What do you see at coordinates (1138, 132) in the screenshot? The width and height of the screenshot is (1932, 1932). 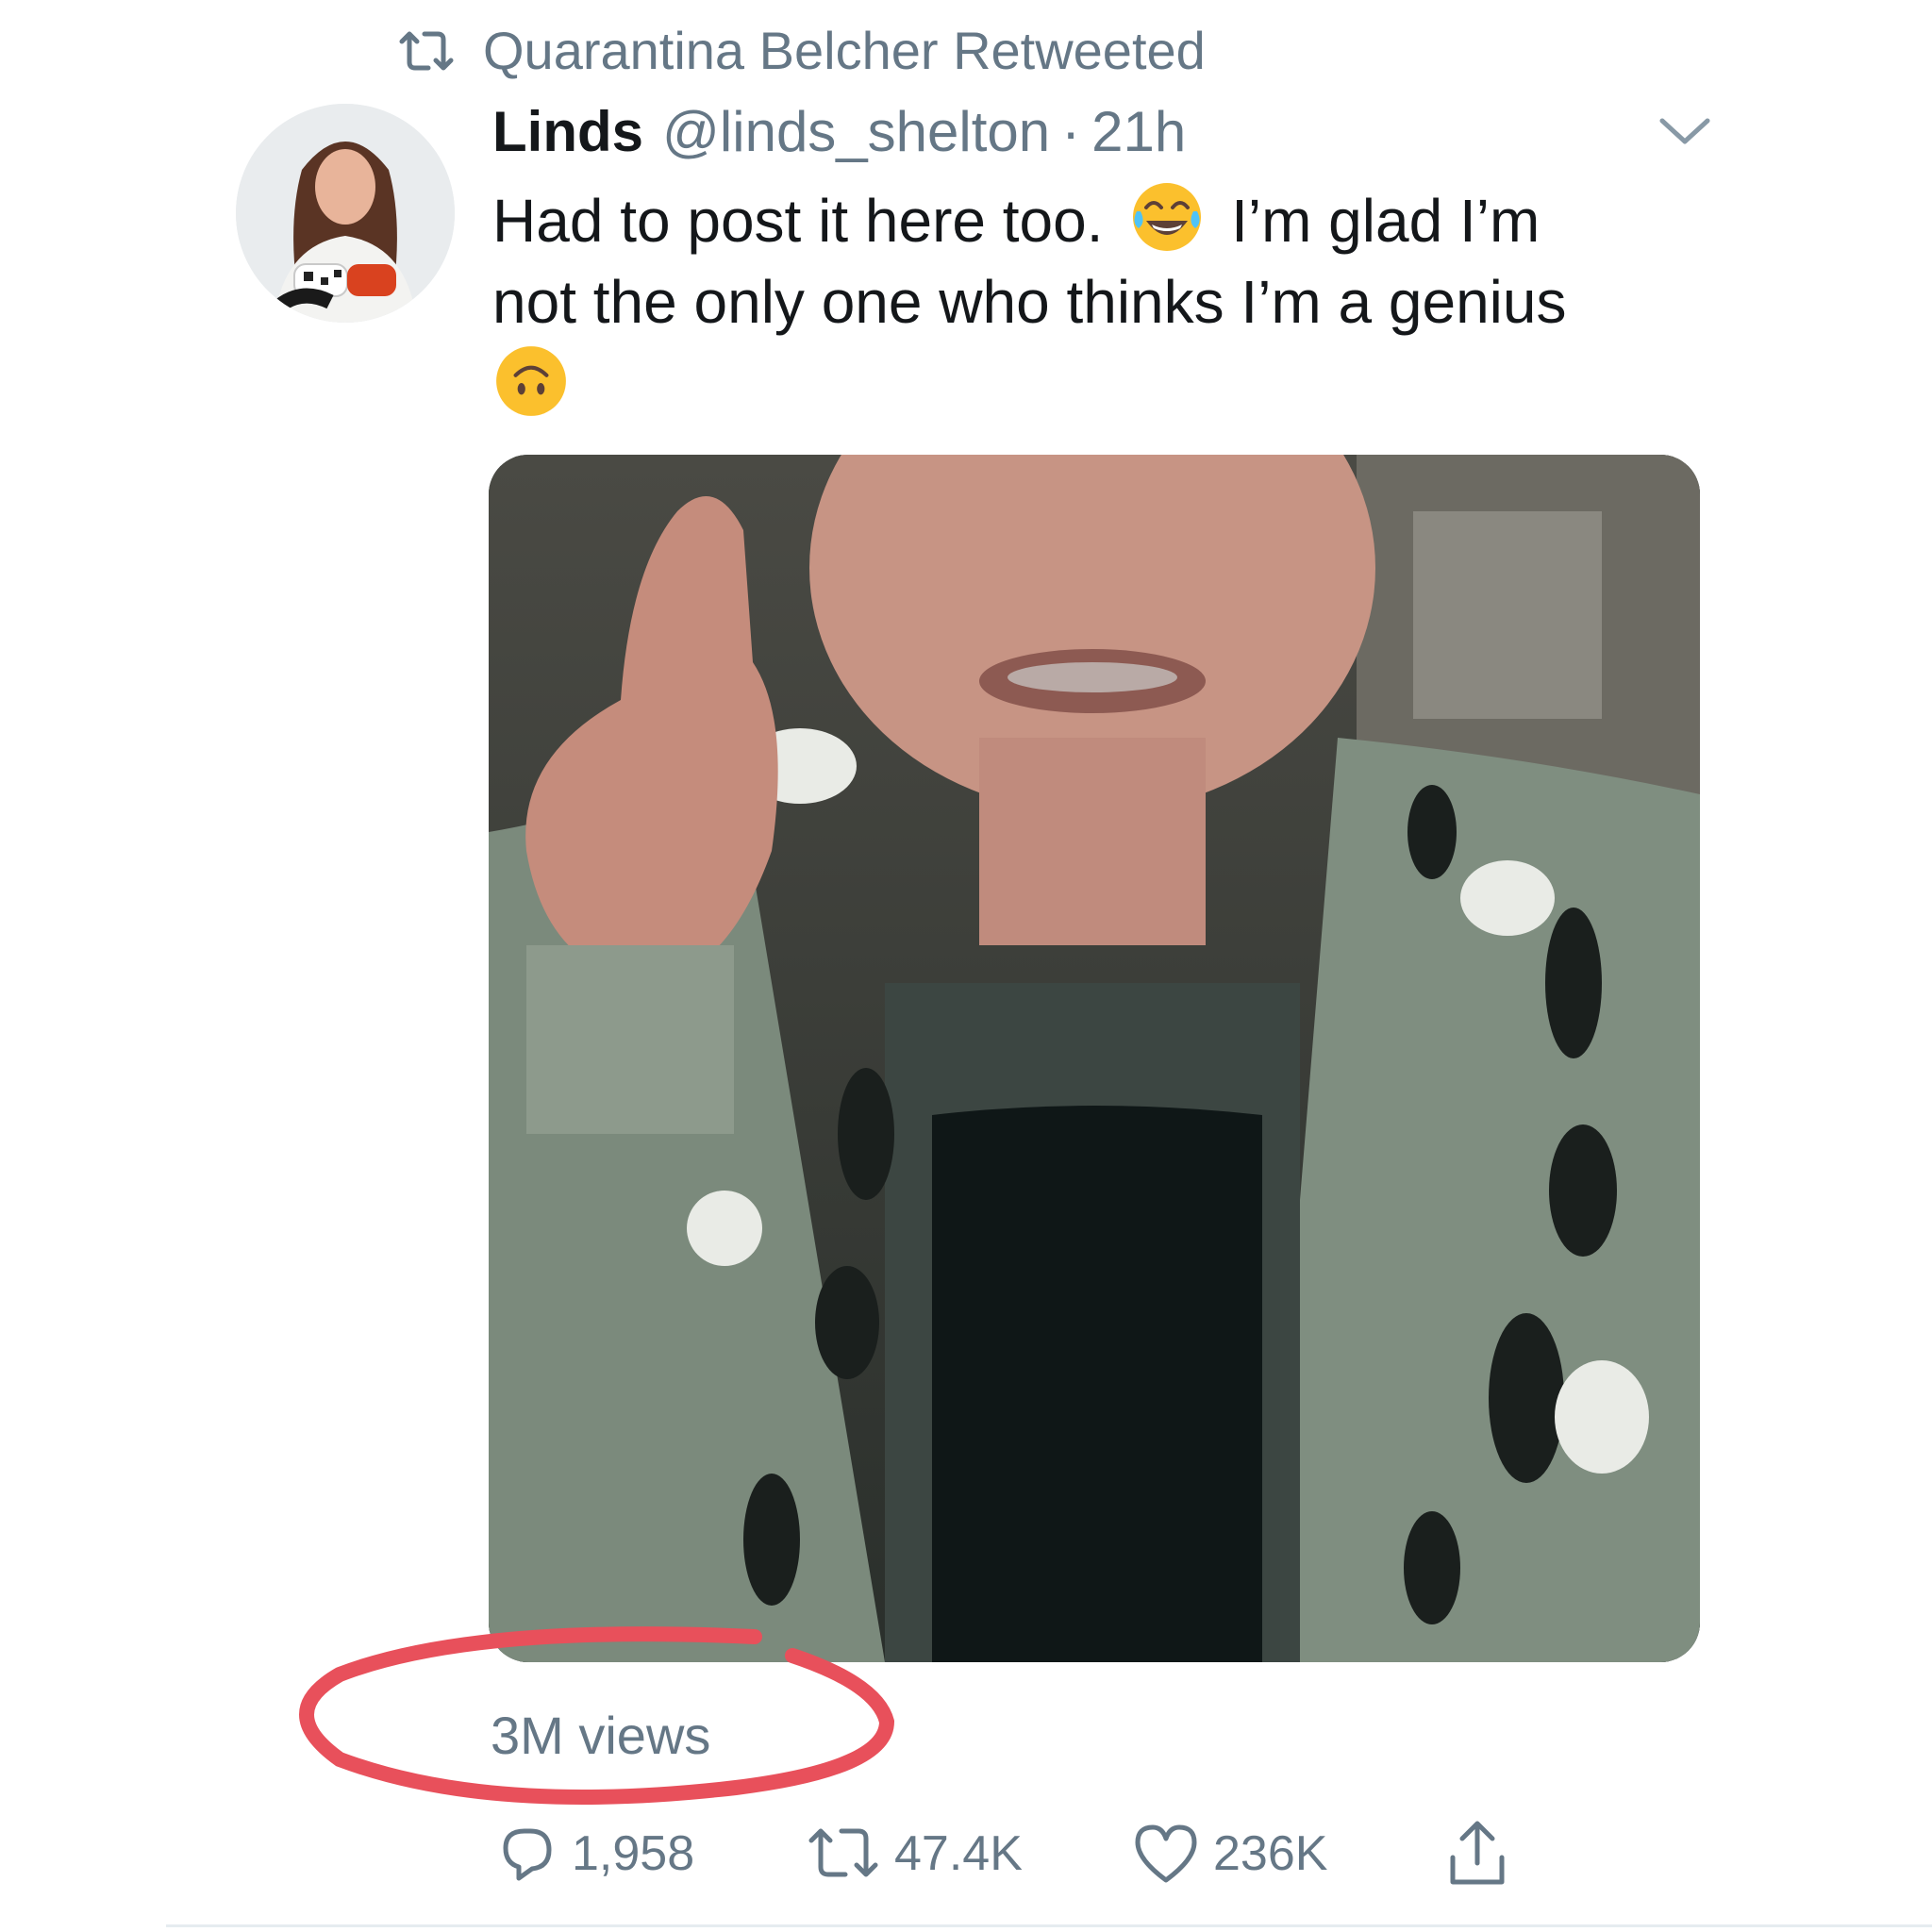 I see `tweet-timestamp: 21h` at bounding box center [1138, 132].